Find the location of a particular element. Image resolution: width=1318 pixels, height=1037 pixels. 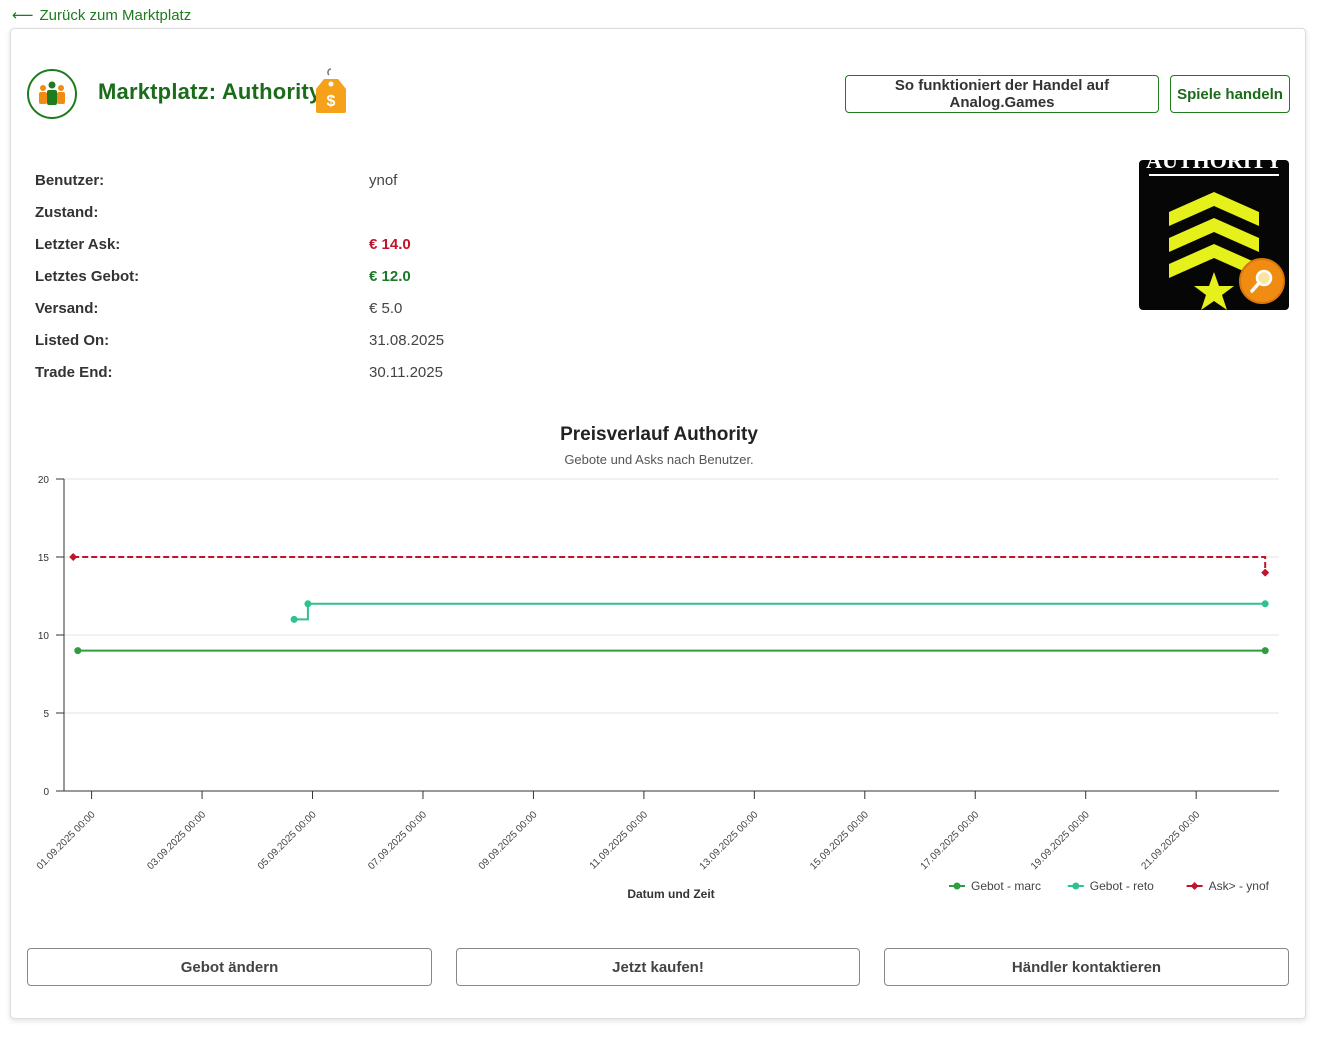

info-row: Listed On: 31.08.2025 is located at coordinates (239, 340).